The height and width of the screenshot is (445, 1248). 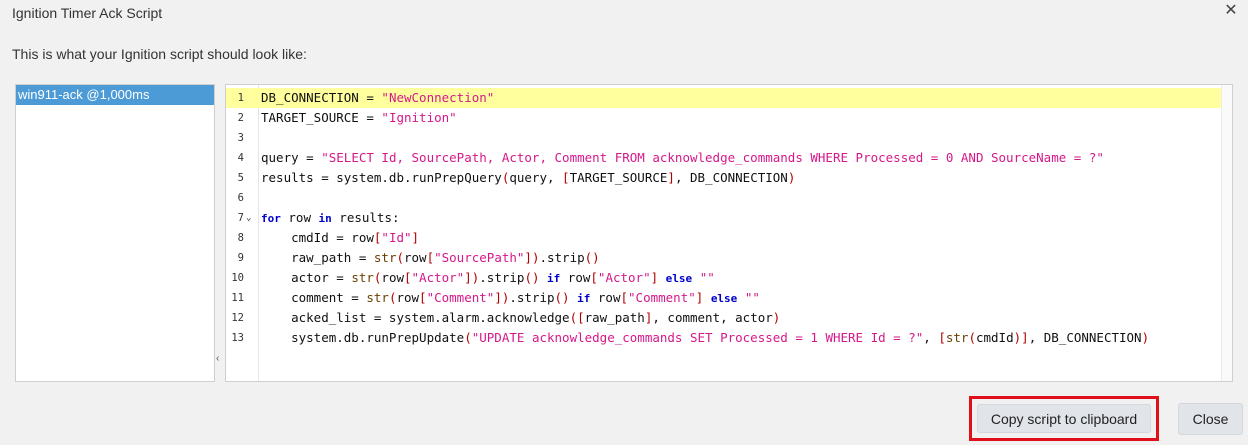 What do you see at coordinates (217, 359) in the screenshot?
I see `collapse-arrow-icon: ‹` at bounding box center [217, 359].